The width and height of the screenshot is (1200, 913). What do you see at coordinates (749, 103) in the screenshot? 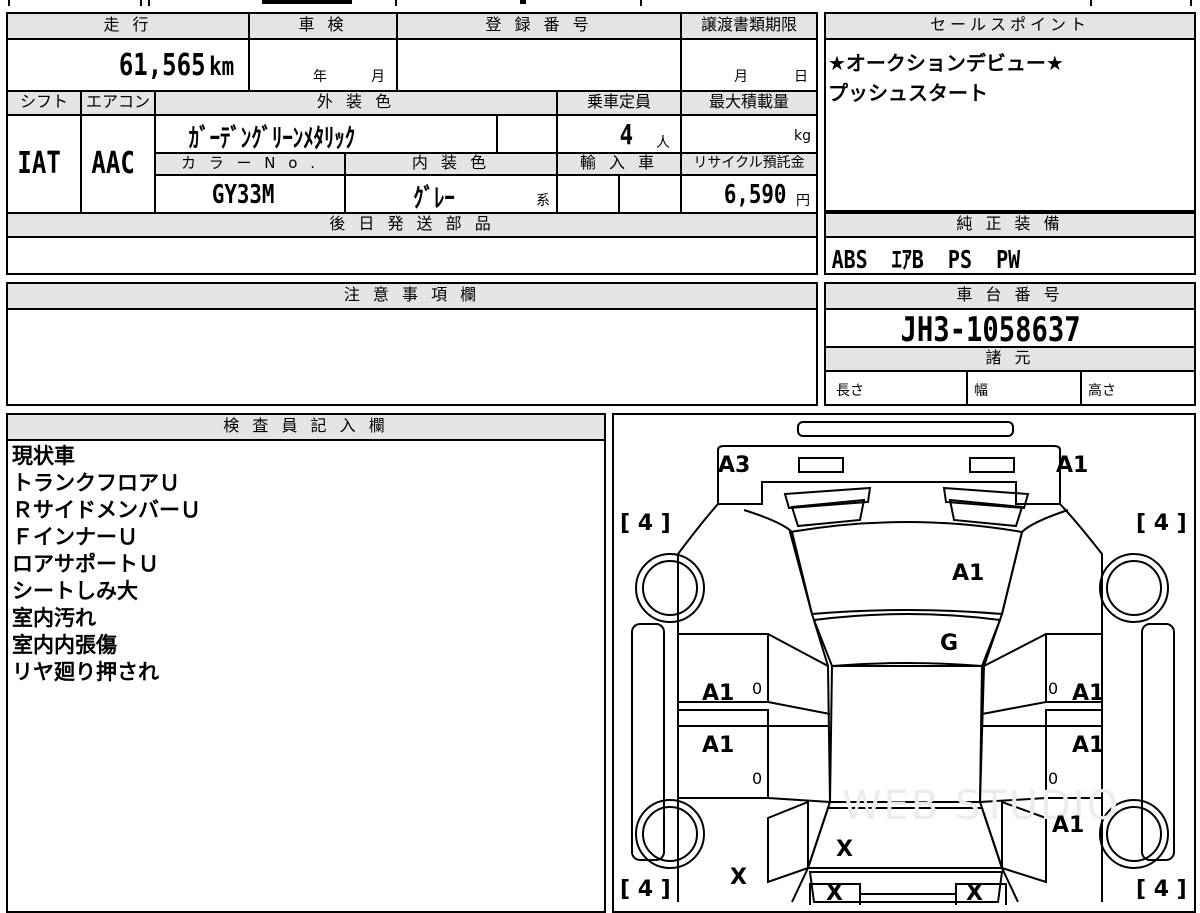
I see `max-load-header: 最大積載量` at bounding box center [749, 103].